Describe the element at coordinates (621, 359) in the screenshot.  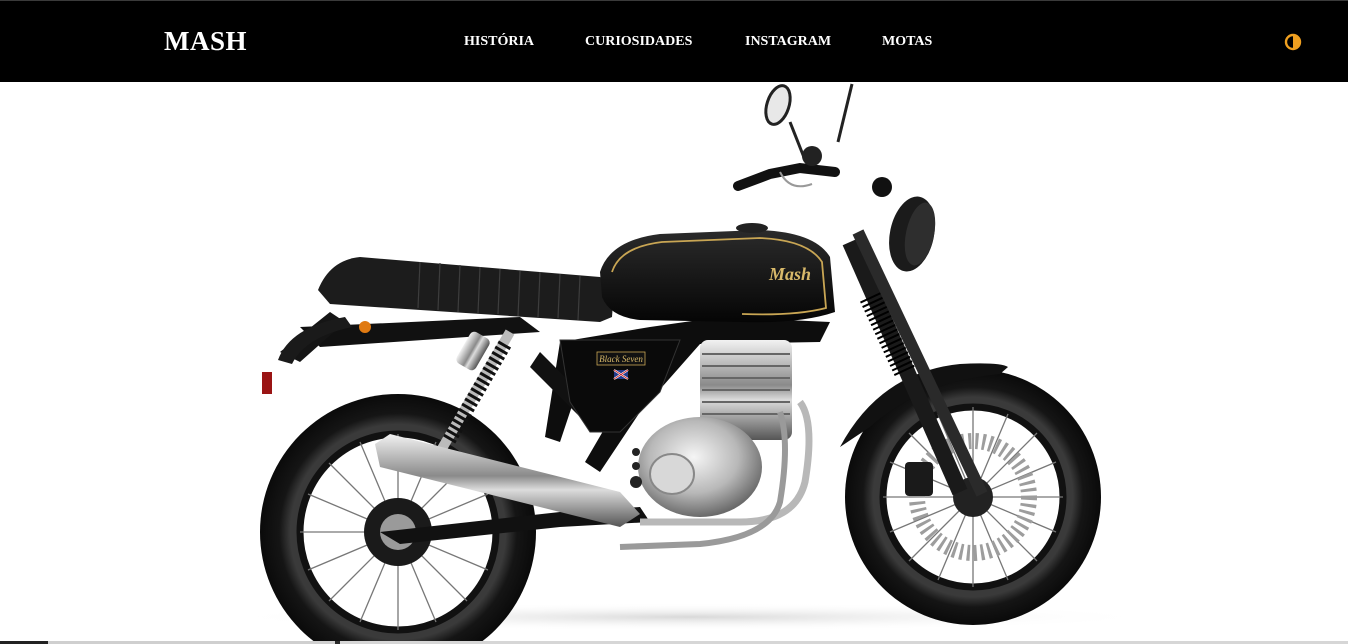
I see `side-badge-text: Black Seven` at that location.